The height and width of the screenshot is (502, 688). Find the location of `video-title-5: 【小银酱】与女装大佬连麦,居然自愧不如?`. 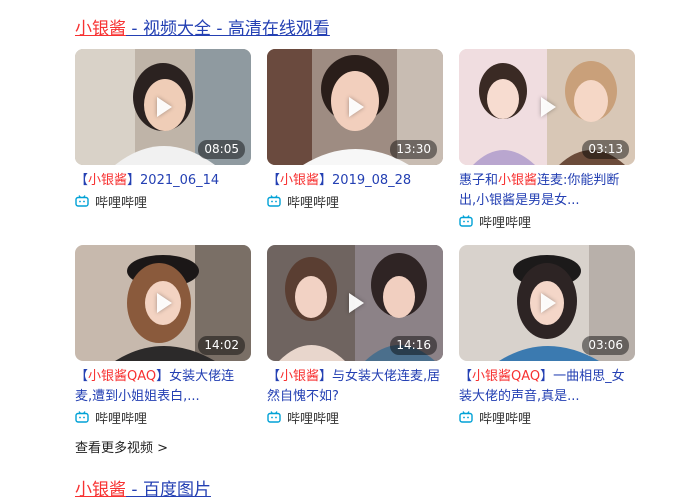

video-title-5: 【小银酱】与女装大佬连麦,居然自愧不如? is located at coordinates (355, 387).